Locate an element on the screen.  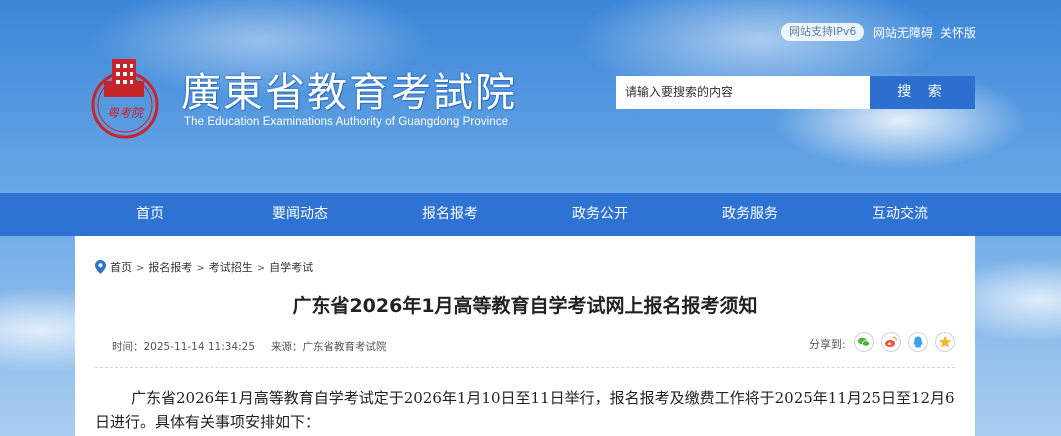
main-nav: 首页 要闻动态 报名报考 政务公开 政务服务 互动交流 is located at coordinates (530, 214).